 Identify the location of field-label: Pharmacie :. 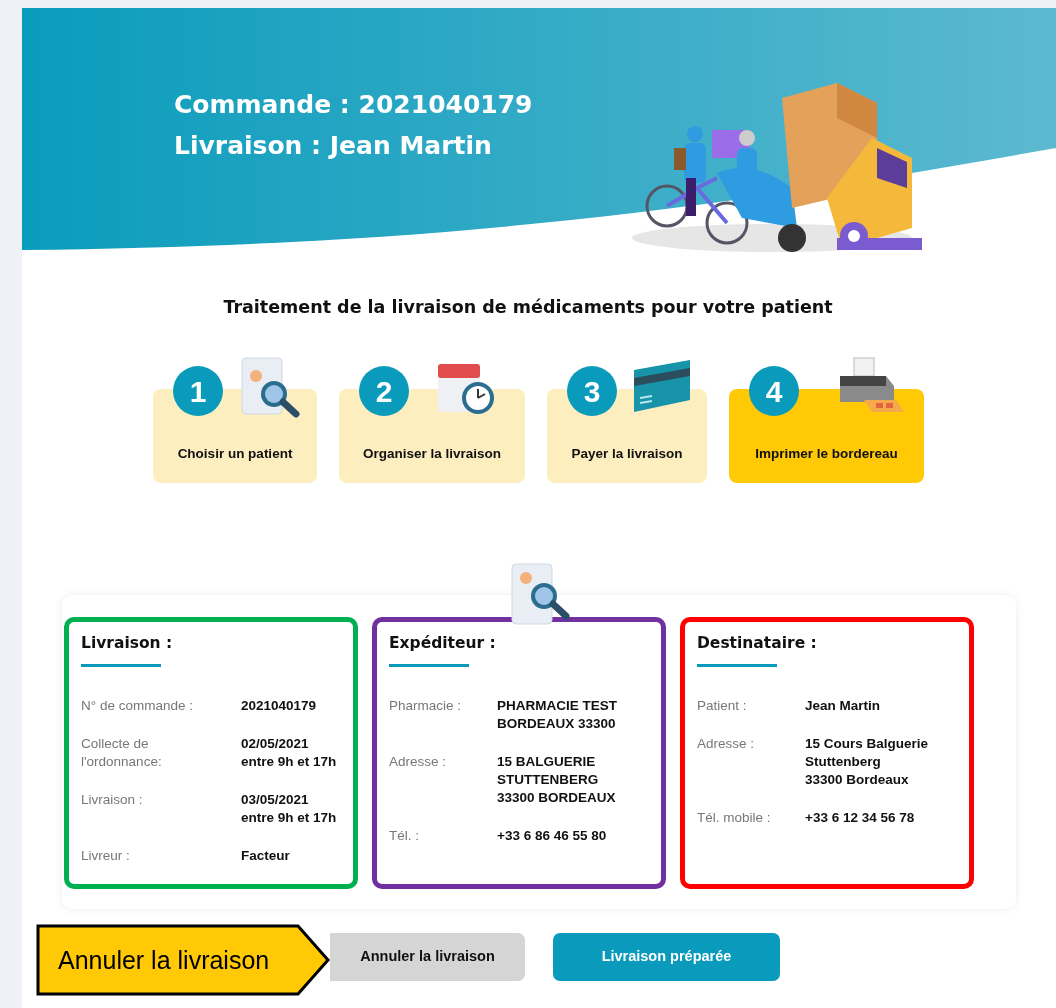
(426, 705).